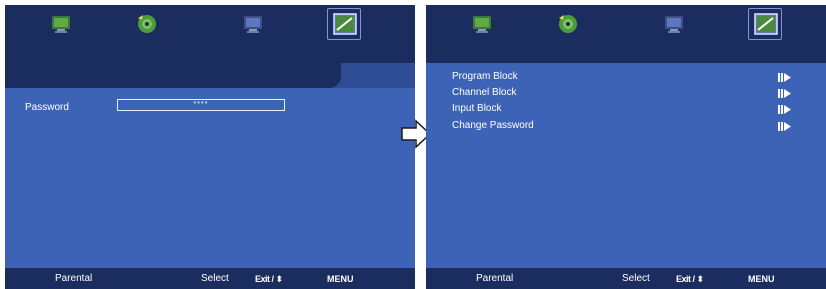 This screenshot has width=826, height=289. I want to click on menu-item-channel-block: Channel Block, so click(484, 93).